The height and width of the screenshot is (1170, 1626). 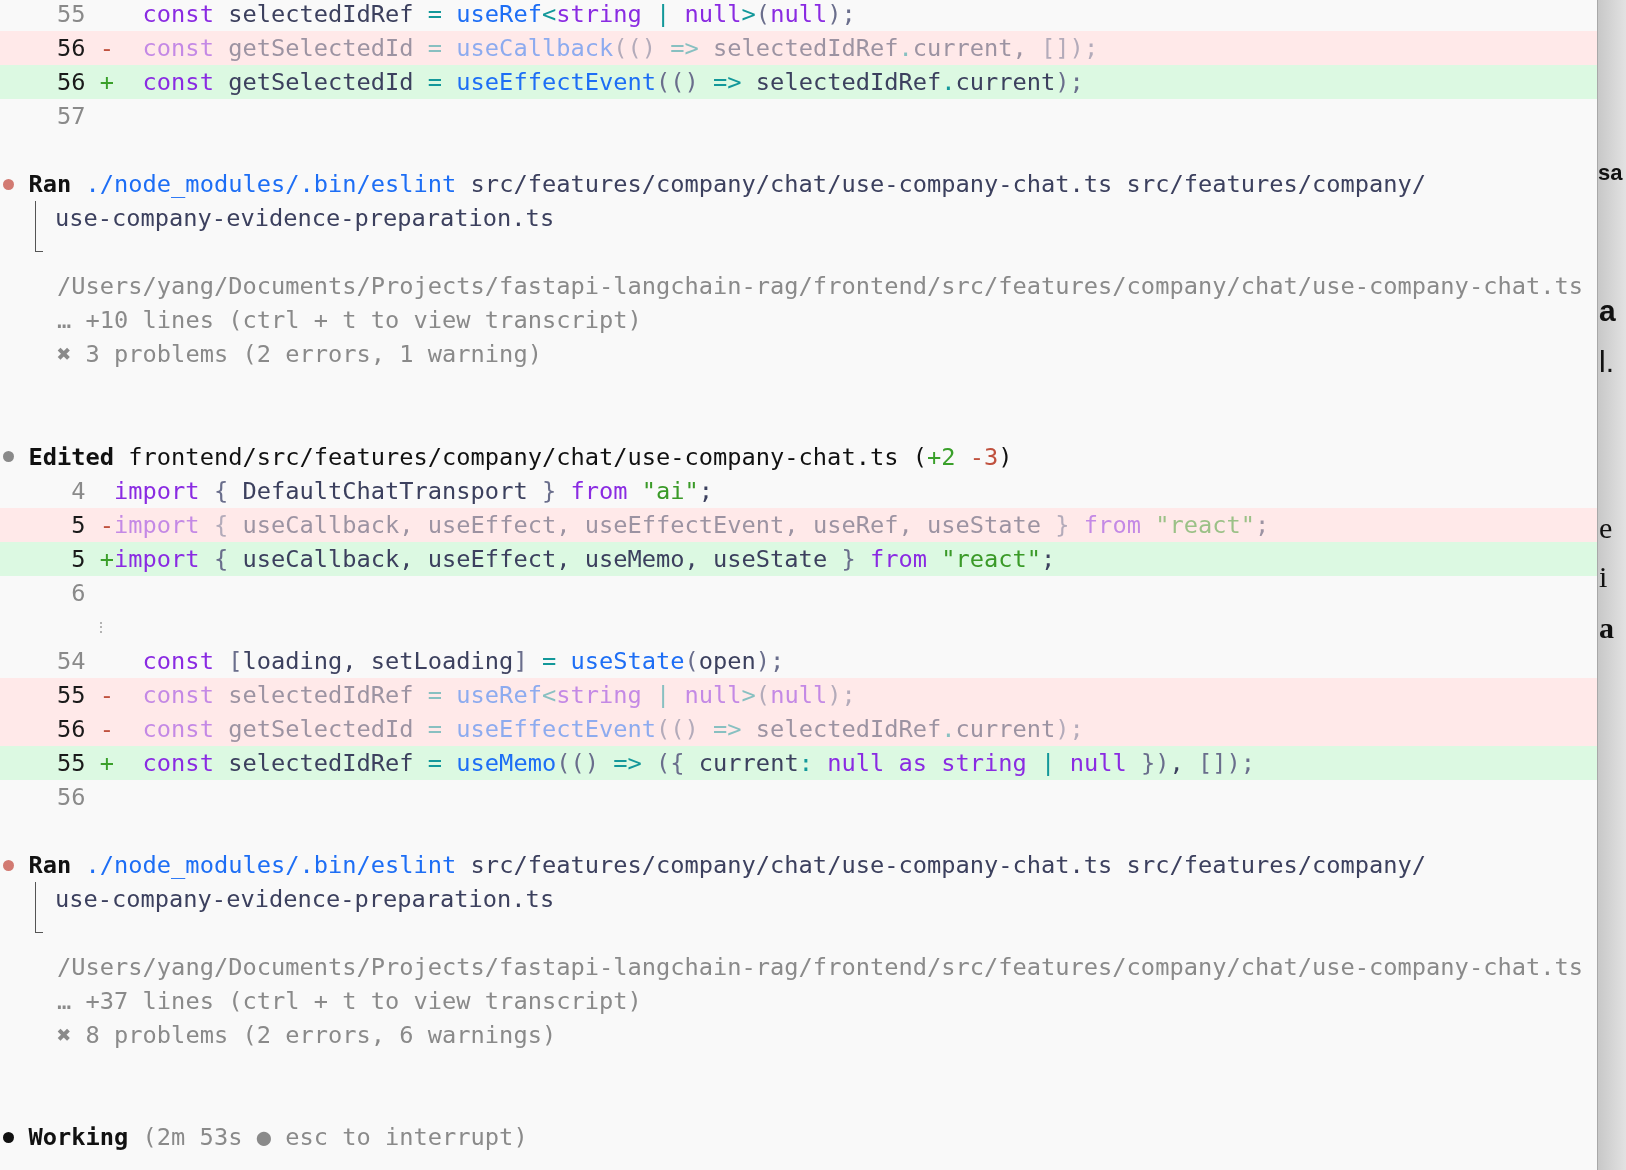 I want to click on output-text: … +37 lines (ctrl + t to view transcript), so click(x=349, y=1002).